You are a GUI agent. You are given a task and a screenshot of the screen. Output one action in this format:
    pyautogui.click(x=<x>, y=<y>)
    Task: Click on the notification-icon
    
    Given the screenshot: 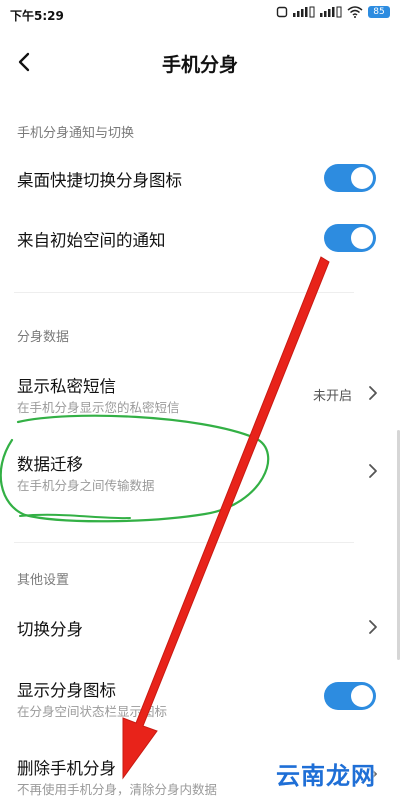 What is the action you would take?
    pyautogui.click(x=282, y=12)
    